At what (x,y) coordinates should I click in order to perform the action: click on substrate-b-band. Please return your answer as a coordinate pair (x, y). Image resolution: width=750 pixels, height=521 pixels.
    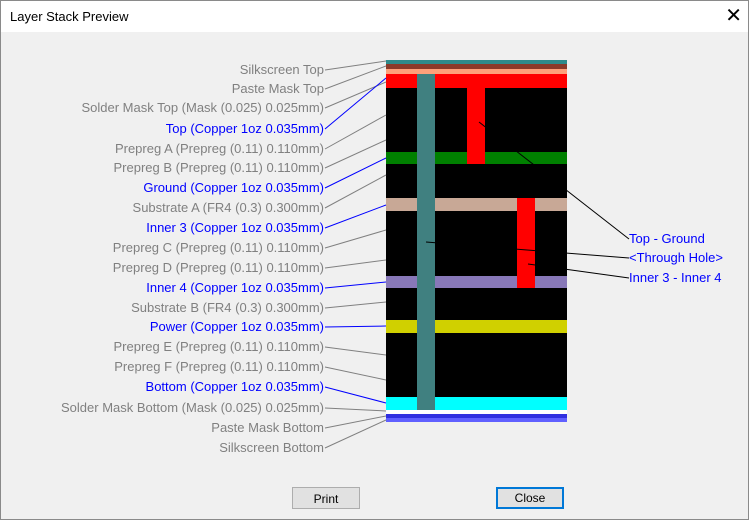
    Looking at the image, I should click on (476, 304).